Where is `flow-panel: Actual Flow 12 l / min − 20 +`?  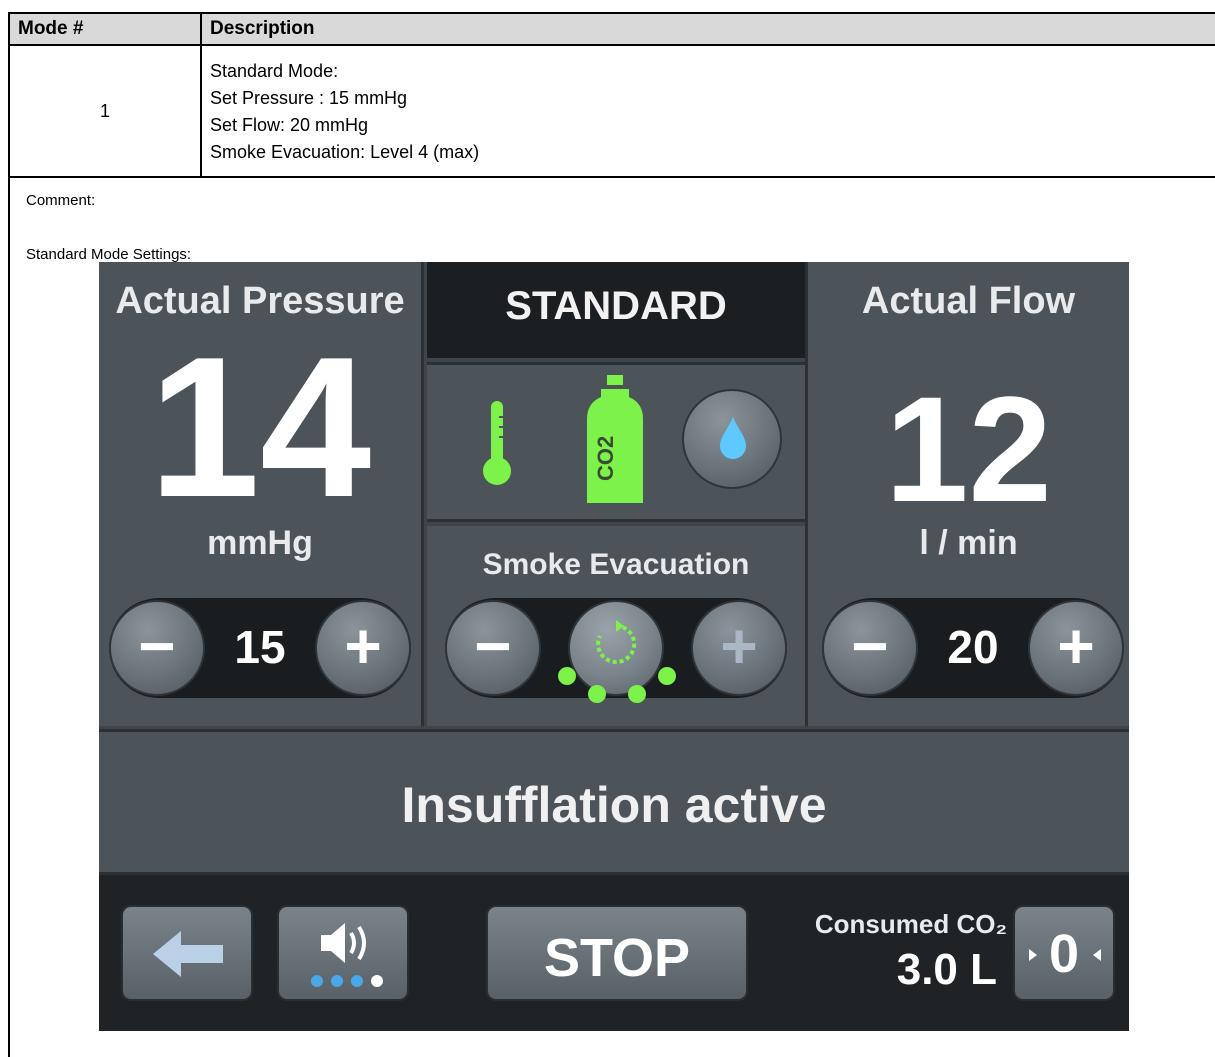
flow-panel: Actual Flow 12 l / min − 20 + is located at coordinates (967, 494).